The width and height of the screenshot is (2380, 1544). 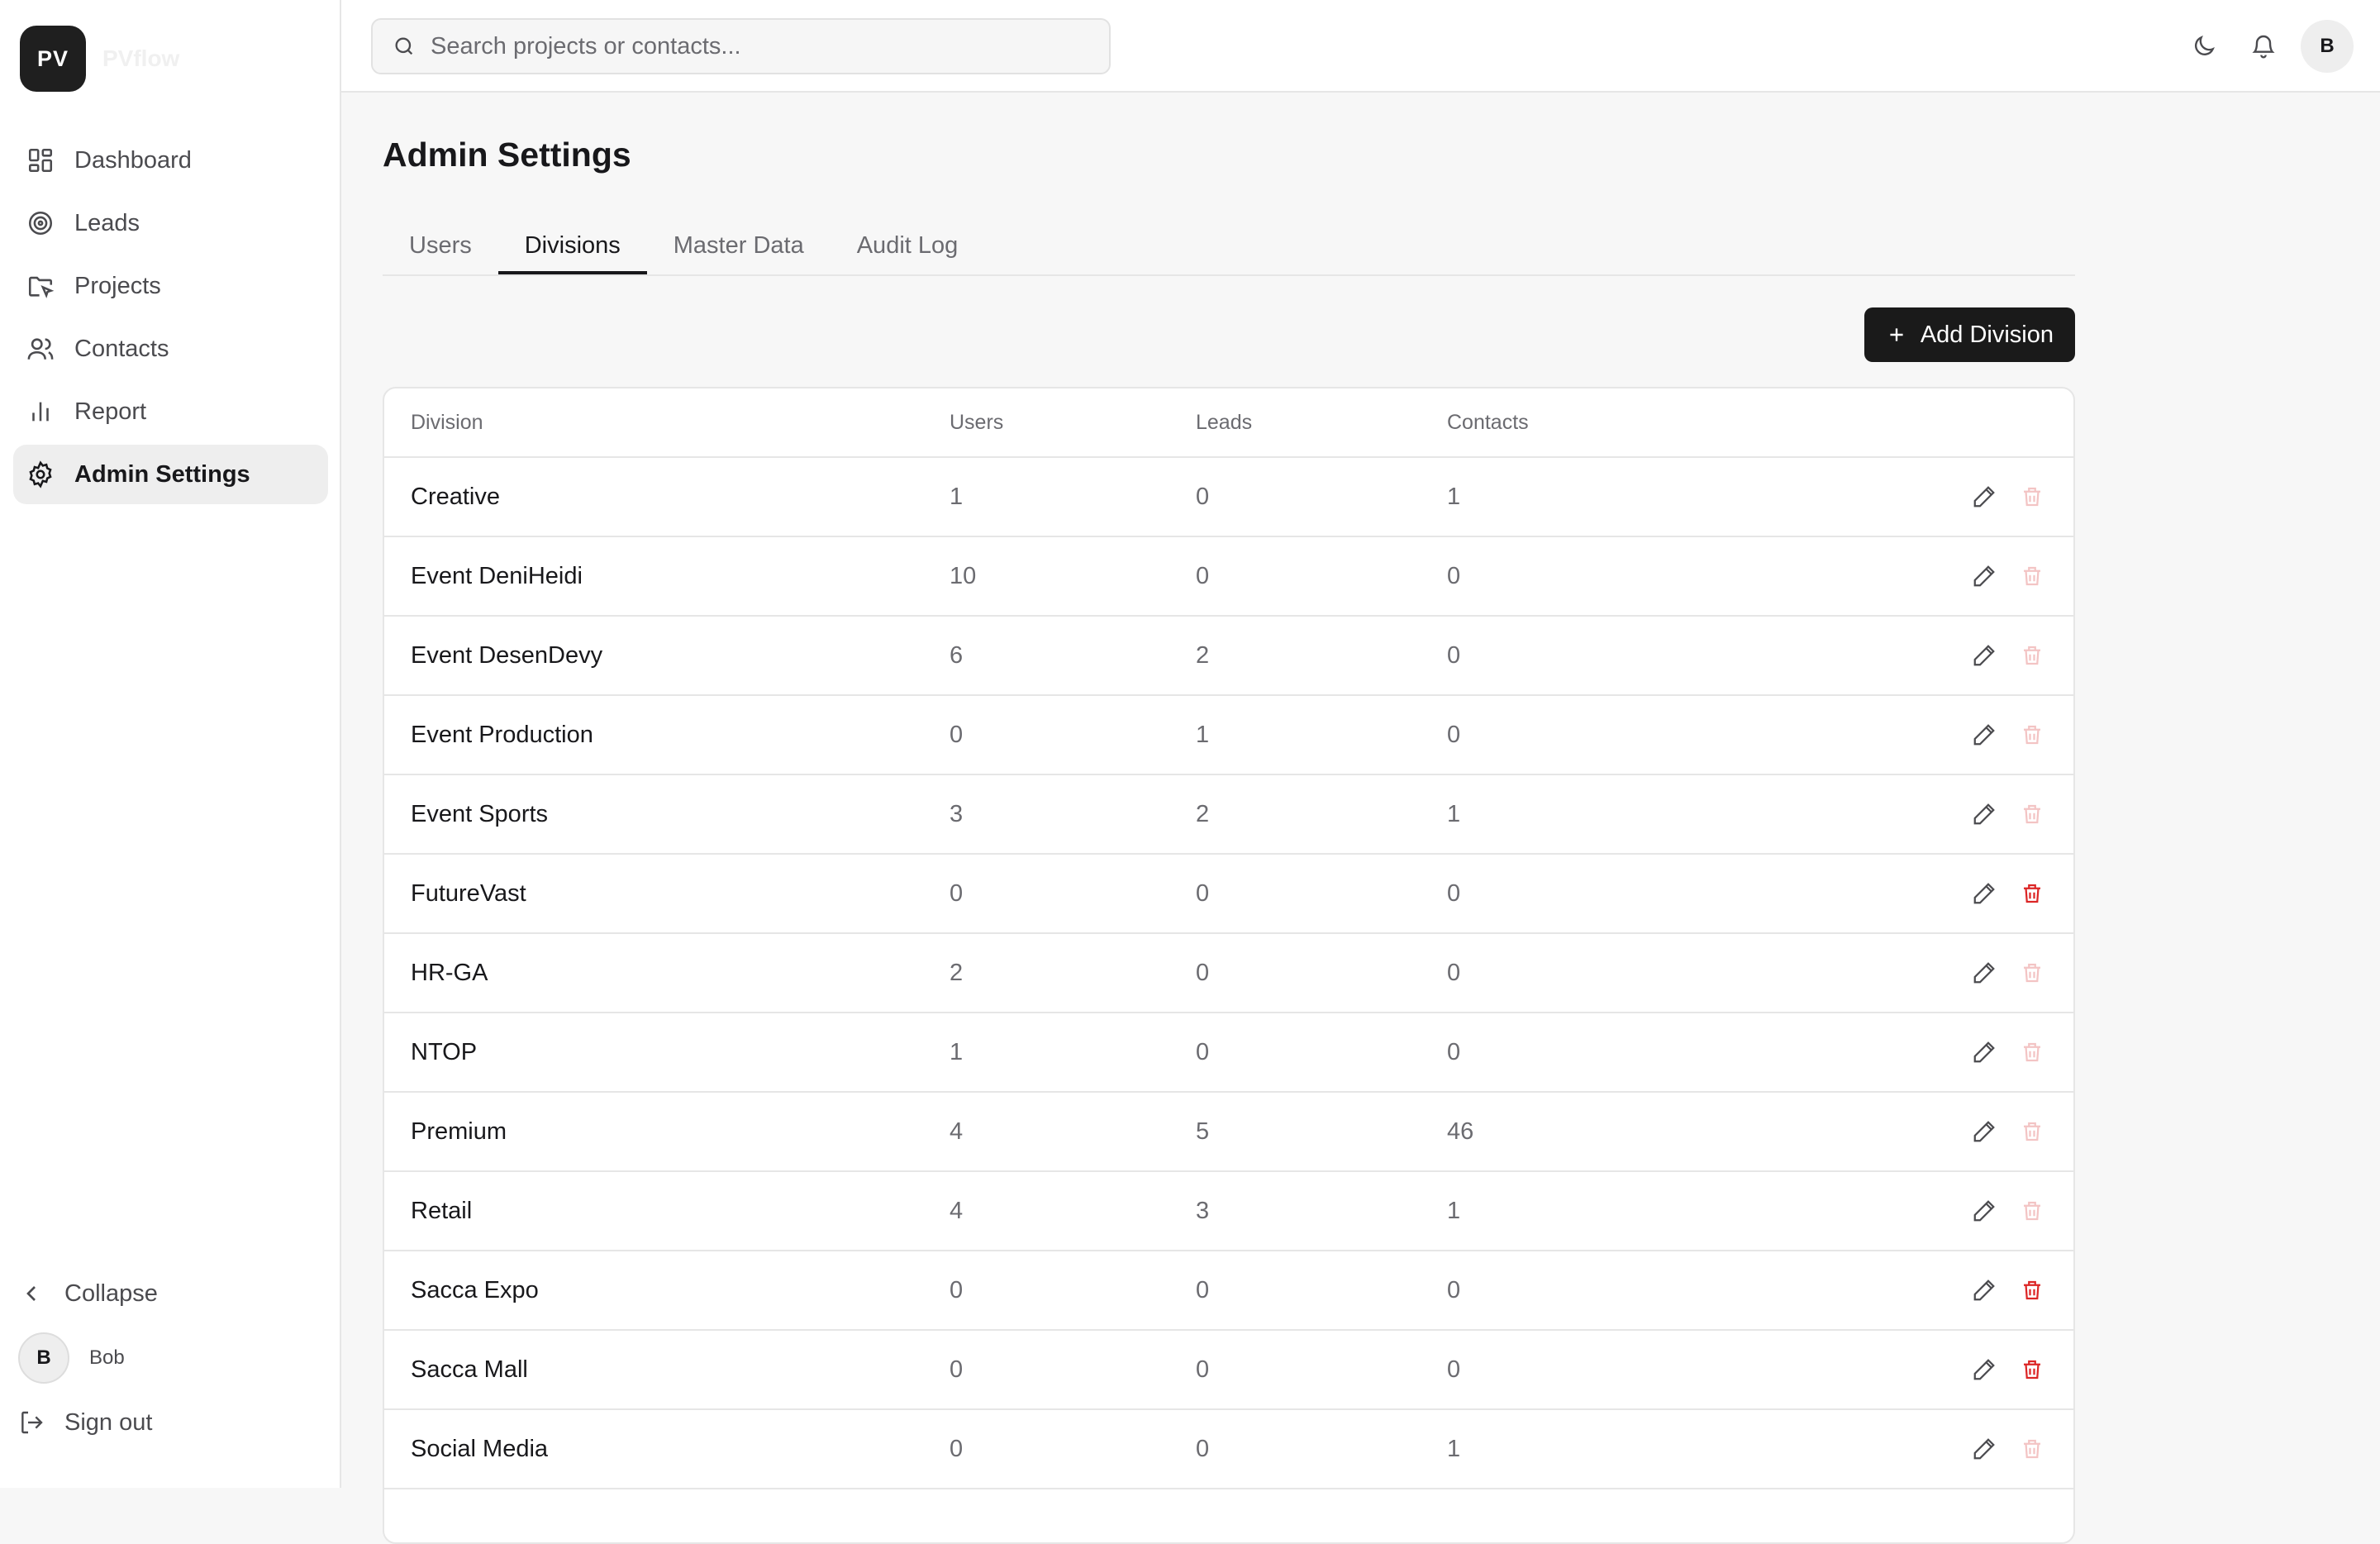 I want to click on division-name: Sacca Expo, so click(x=666, y=1291).